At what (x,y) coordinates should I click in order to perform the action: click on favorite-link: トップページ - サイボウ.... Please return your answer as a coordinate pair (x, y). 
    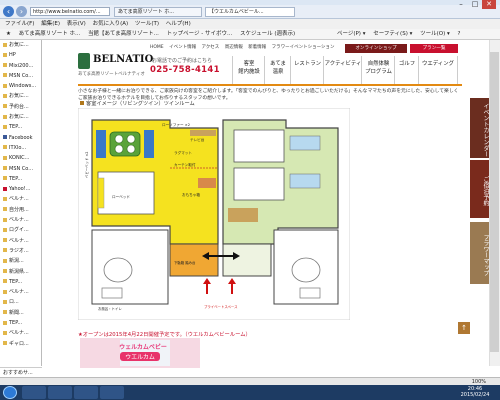
    Looking at the image, I should click on (200, 34).